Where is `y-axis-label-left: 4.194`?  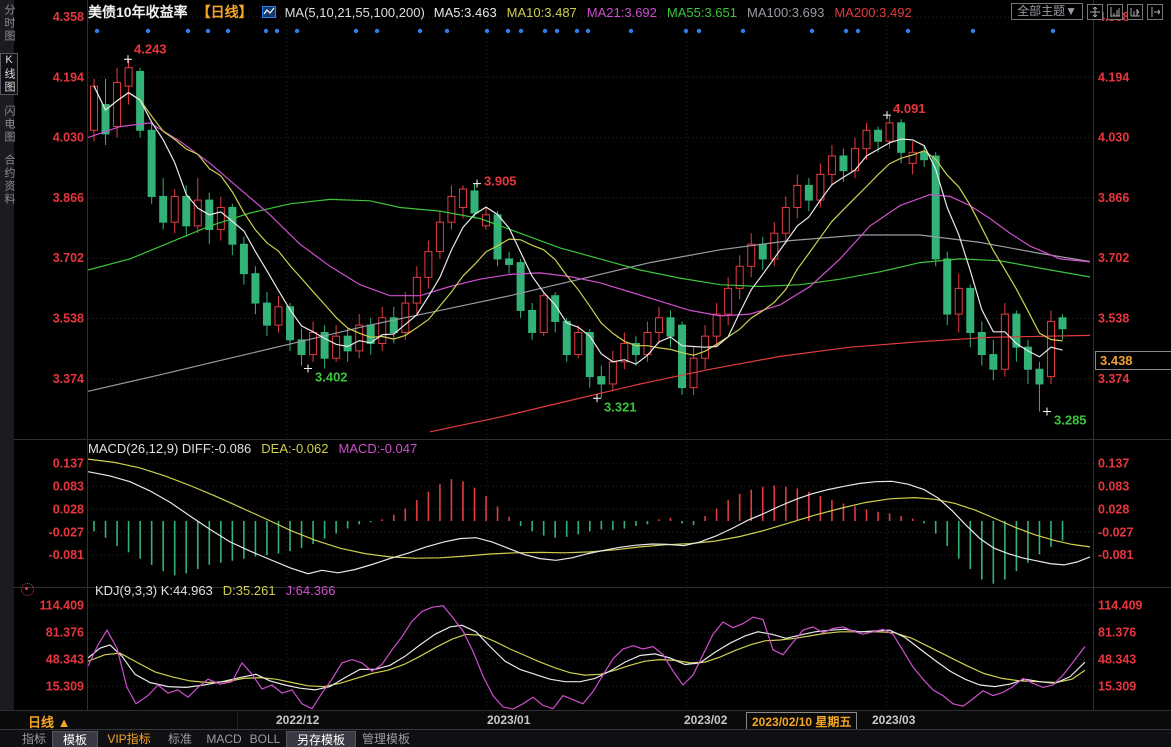
y-axis-label-left: 4.194 is located at coordinates (68, 77).